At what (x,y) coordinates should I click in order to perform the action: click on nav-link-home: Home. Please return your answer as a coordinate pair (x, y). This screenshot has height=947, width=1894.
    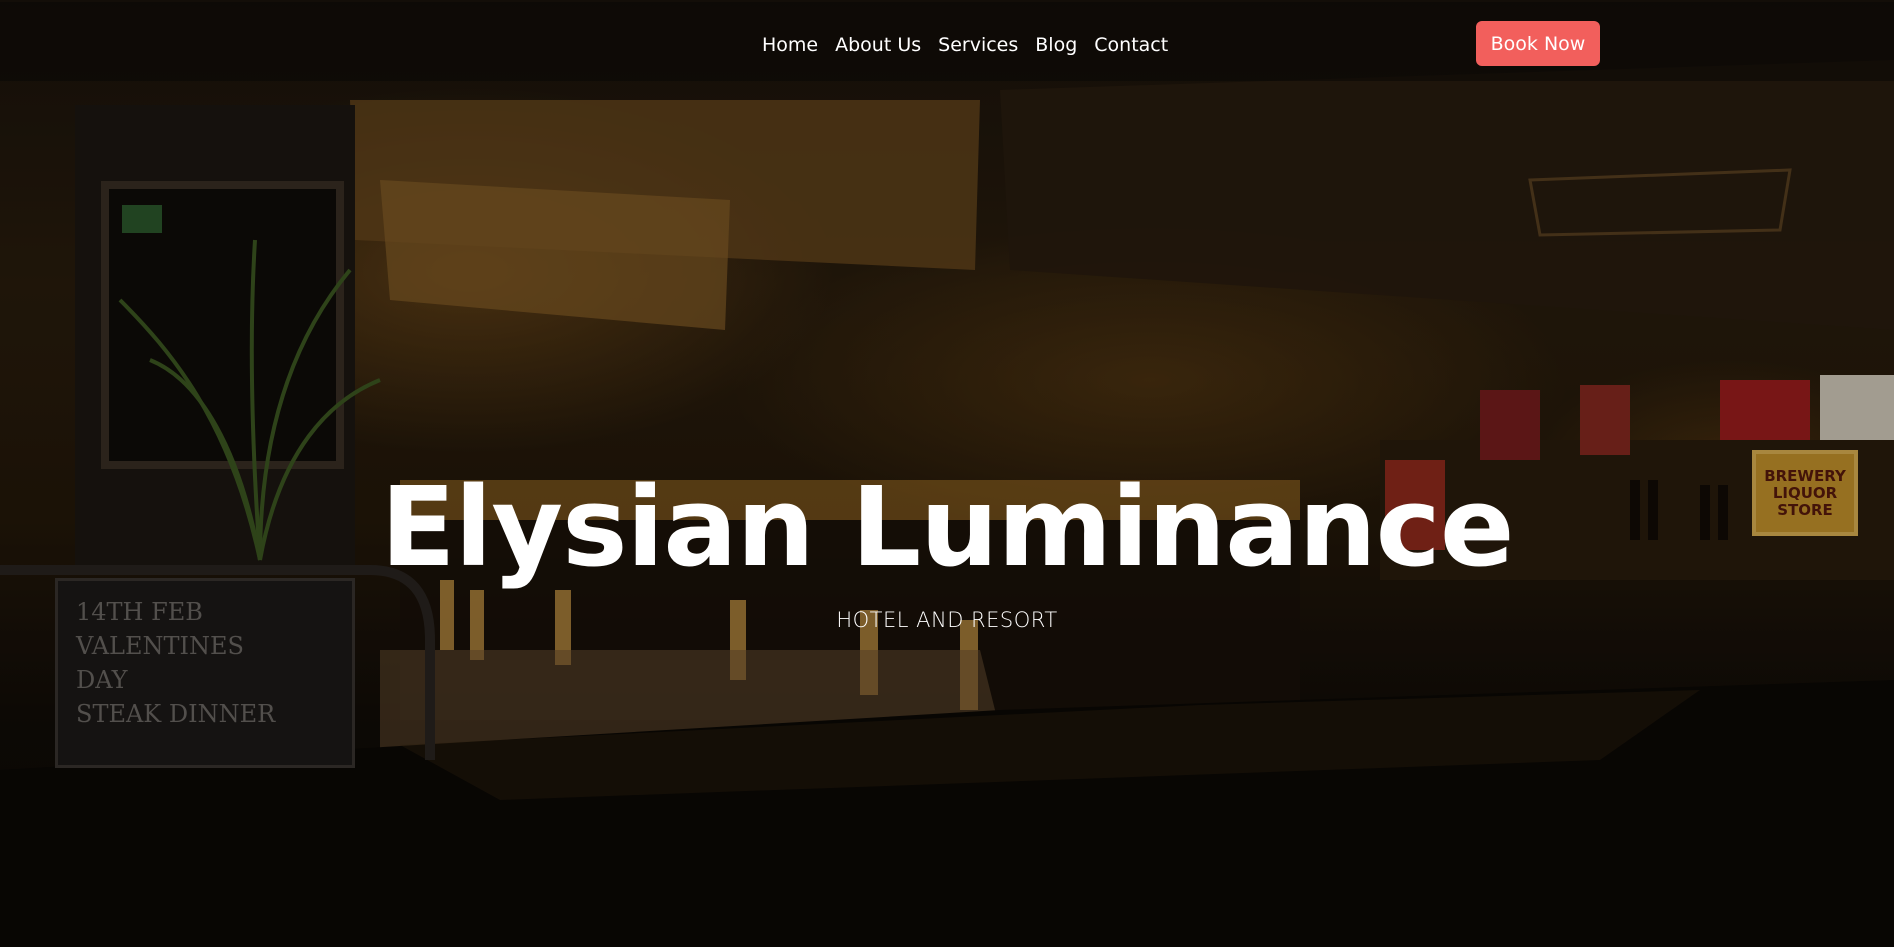
    Looking at the image, I should click on (790, 45).